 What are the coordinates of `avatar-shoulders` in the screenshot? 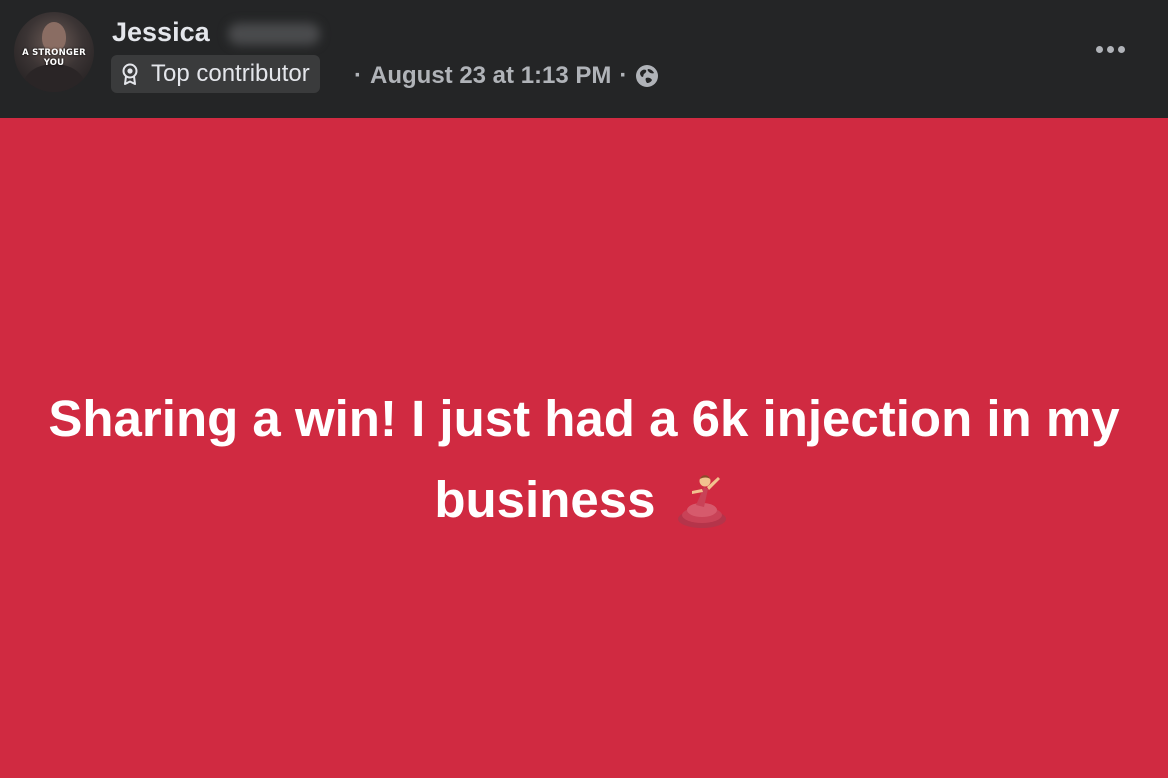 It's located at (54, 78).